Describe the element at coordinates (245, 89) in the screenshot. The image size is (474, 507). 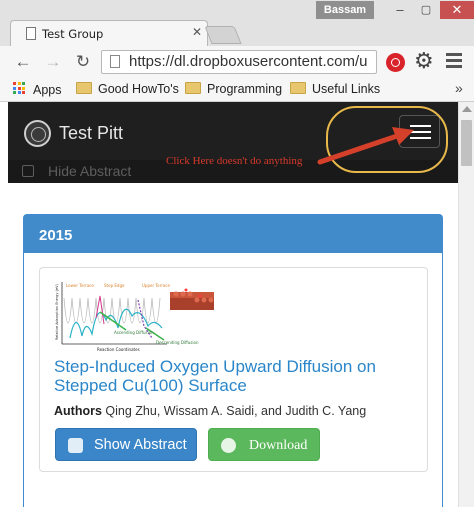
I see `bookmark-label: Programming` at that location.